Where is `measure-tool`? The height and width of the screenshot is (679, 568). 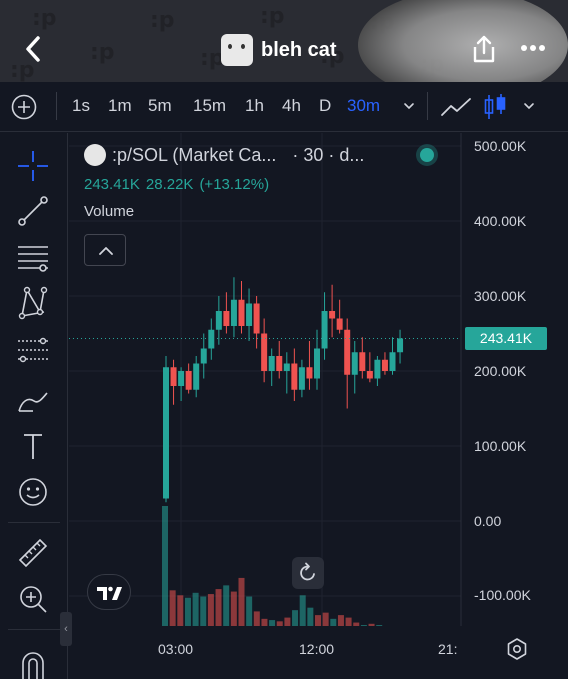 measure-tool is located at coordinates (33, 553).